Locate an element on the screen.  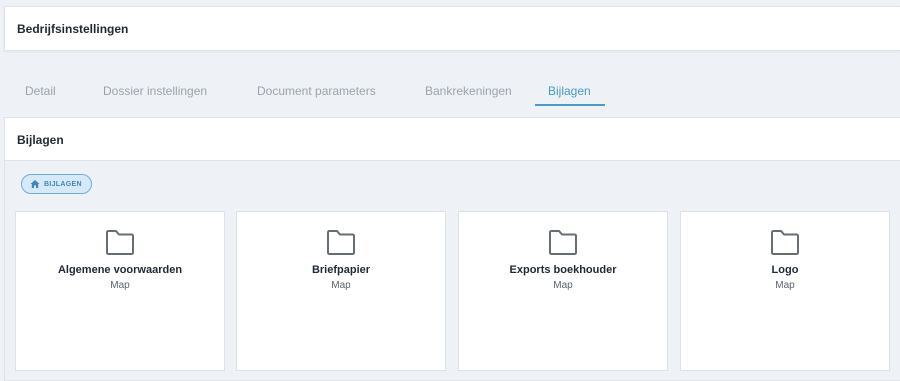
tab-dossier-instellingen: Dossier instellingen is located at coordinates (155, 94).